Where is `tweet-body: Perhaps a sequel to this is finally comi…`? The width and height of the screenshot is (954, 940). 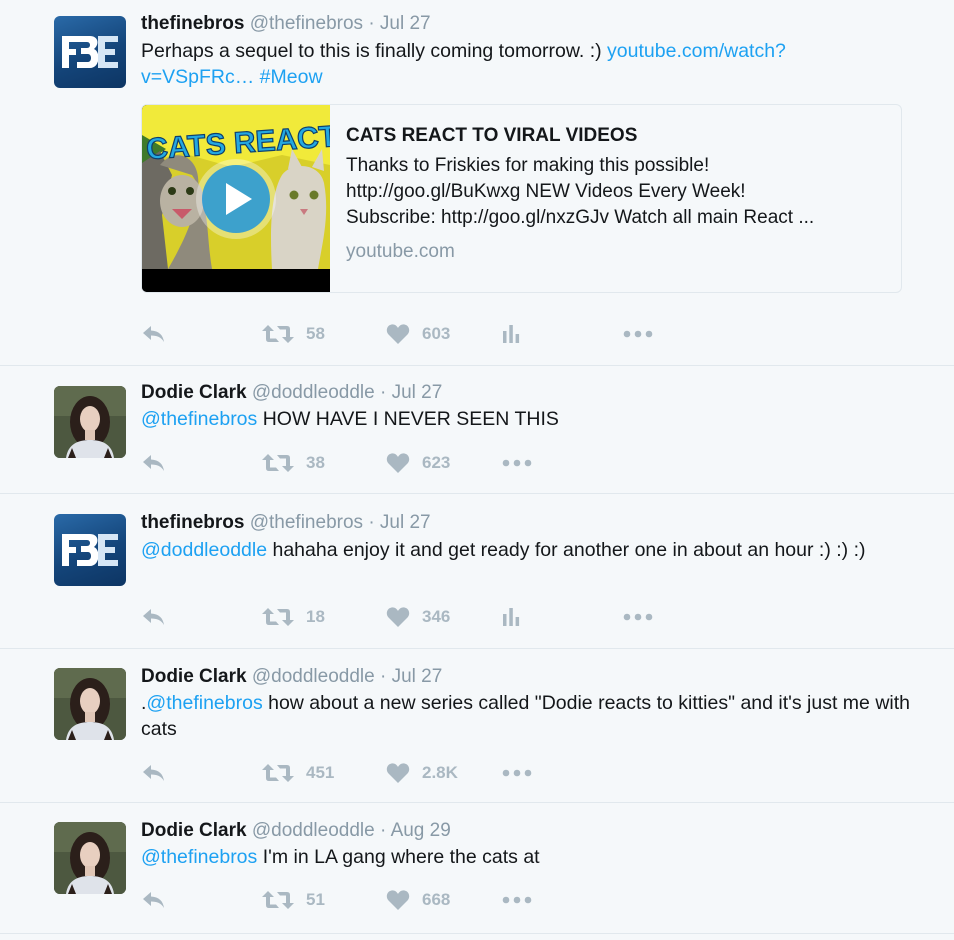 tweet-body: Perhaps a sequel to this is finally comi… is located at coordinates (374, 51).